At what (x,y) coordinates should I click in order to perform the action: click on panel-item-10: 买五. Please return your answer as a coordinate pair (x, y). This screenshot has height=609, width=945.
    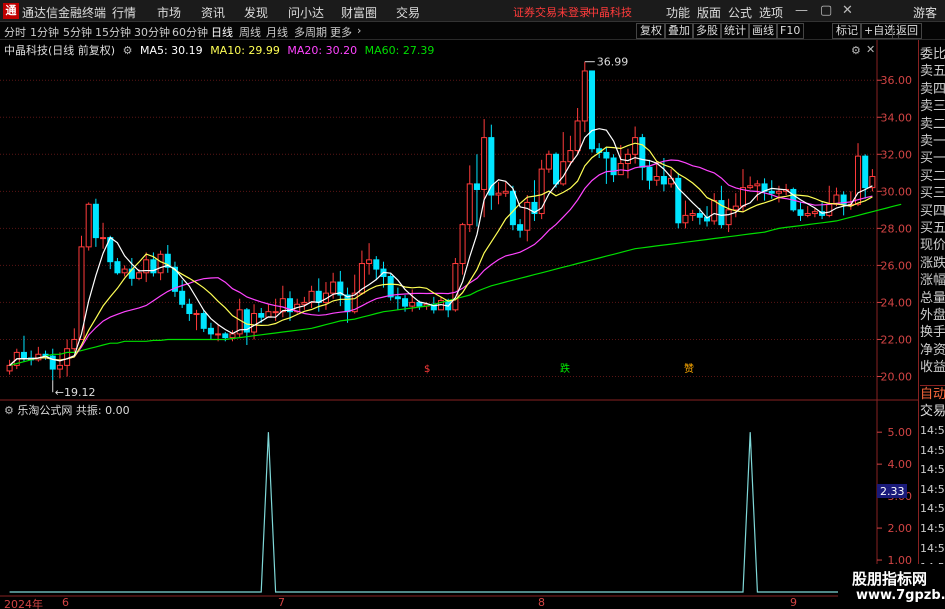
    Looking at the image, I should click on (932, 228).